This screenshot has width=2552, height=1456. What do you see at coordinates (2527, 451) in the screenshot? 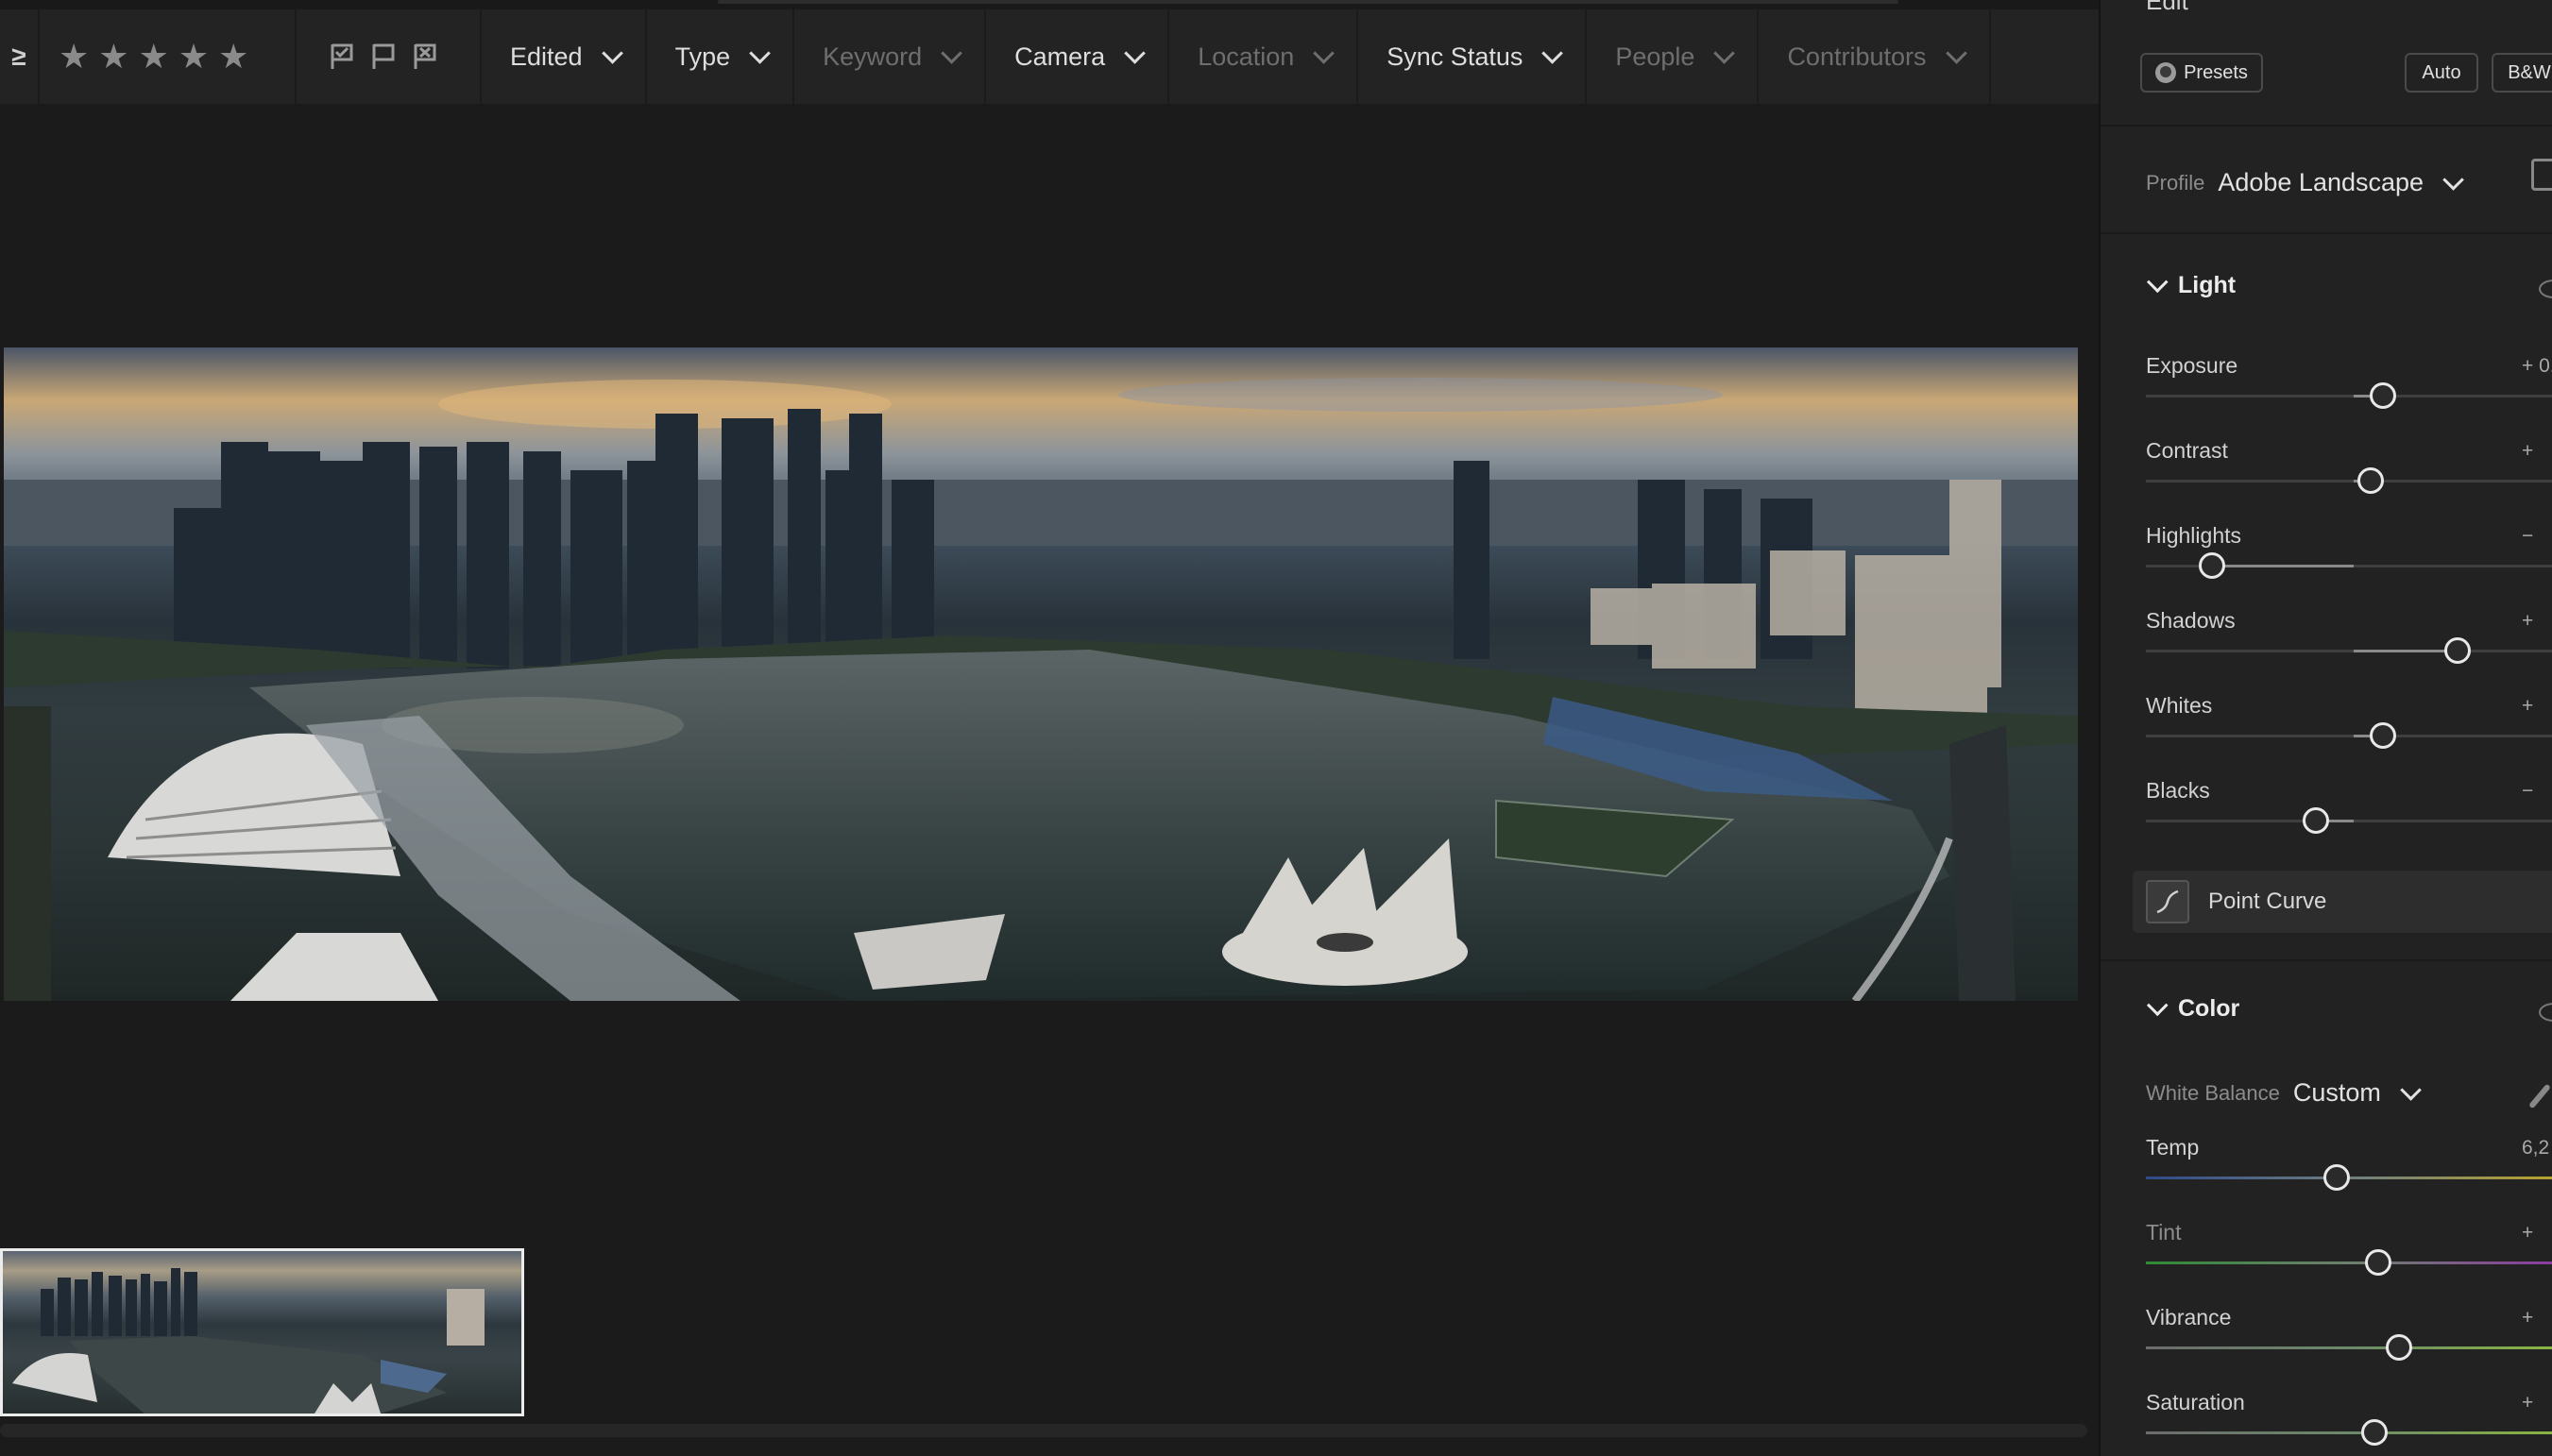
I see `contrast-value: +` at bounding box center [2527, 451].